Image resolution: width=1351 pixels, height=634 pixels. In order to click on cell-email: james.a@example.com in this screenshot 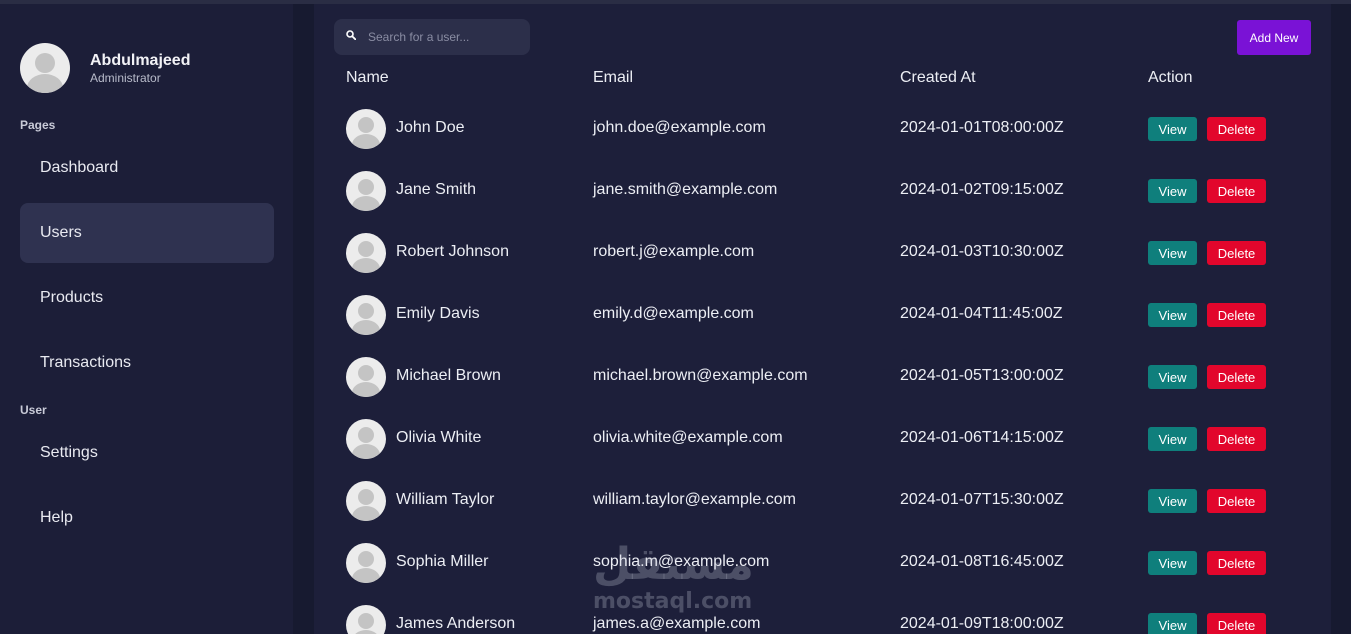, I will do `click(677, 623)`.